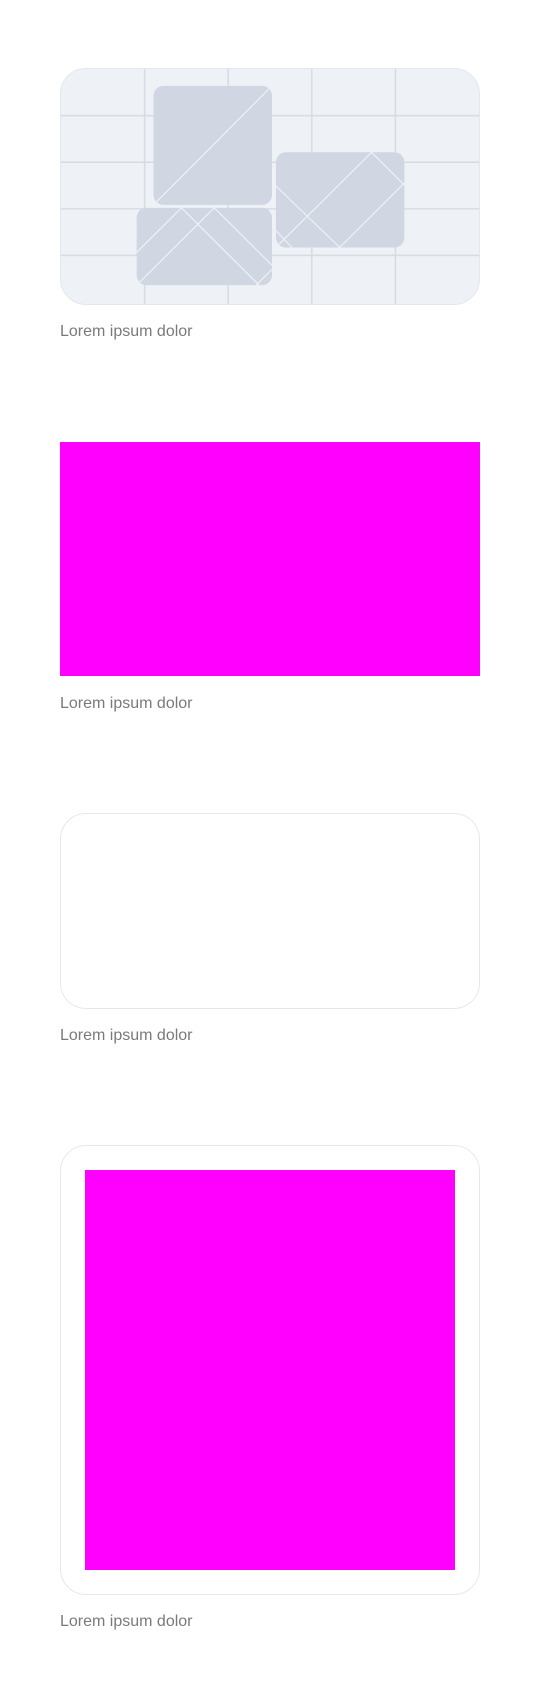  Describe the element at coordinates (213, 145) in the screenshot. I see `placeholder-tile-a` at that location.